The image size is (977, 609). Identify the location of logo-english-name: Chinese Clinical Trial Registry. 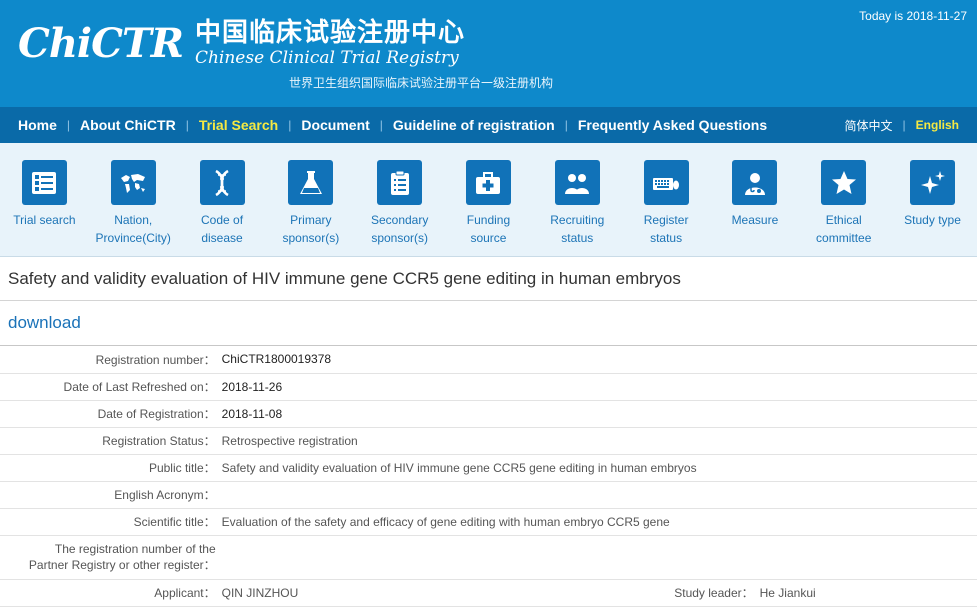
(326, 58).